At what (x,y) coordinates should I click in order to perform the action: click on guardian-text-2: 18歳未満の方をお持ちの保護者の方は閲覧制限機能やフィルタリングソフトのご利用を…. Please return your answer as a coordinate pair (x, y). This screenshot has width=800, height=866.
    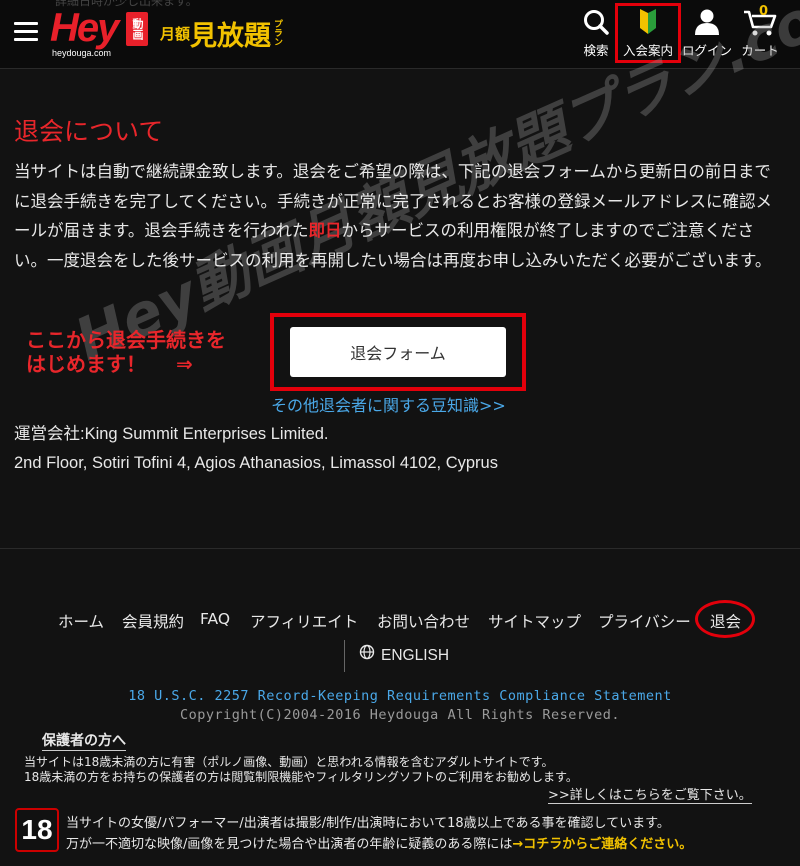
    Looking at the image, I should click on (301, 777).